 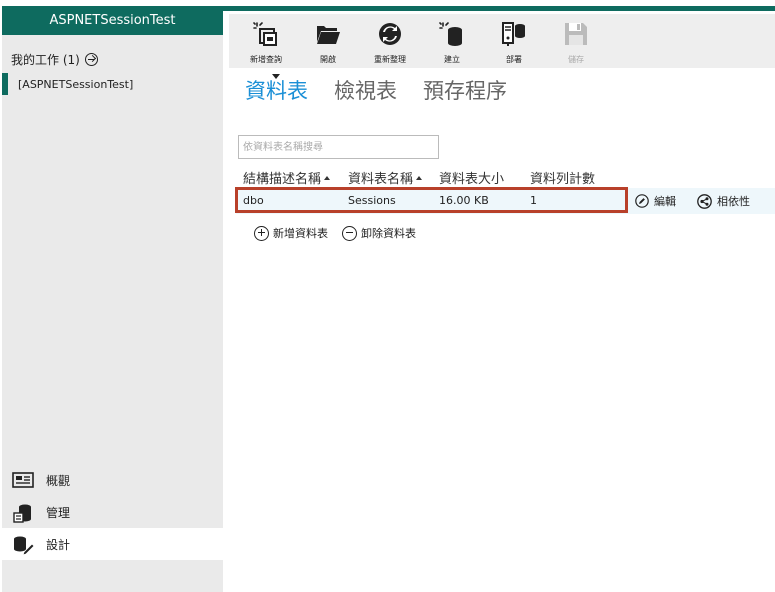 I want to click on deploy-button: 部署, so click(x=514, y=41).